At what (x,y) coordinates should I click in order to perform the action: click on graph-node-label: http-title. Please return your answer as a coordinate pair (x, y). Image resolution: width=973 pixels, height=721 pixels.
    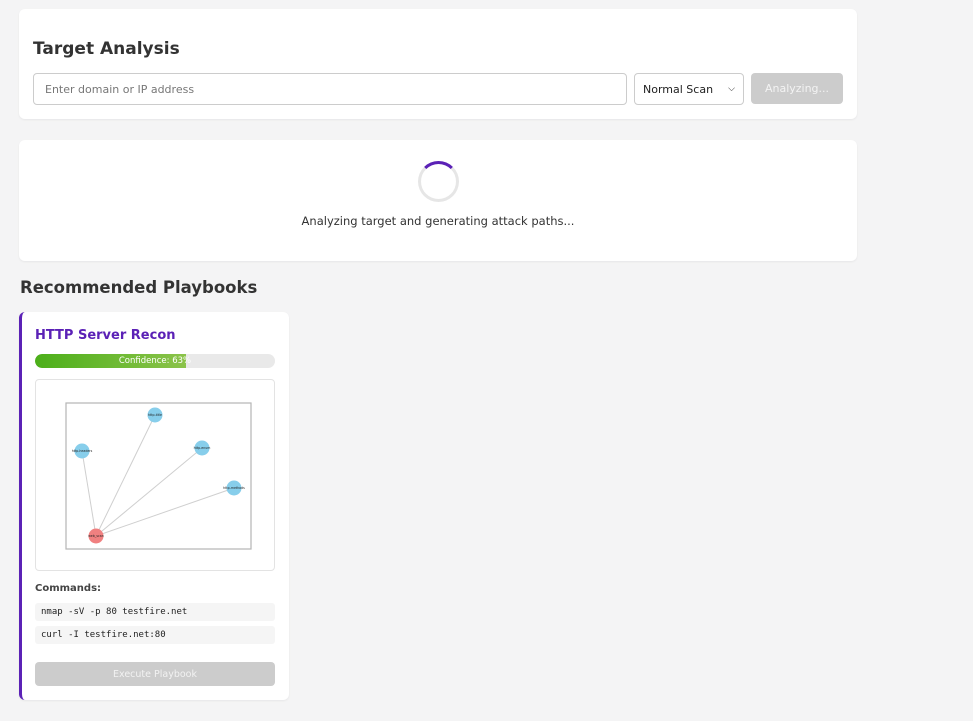
    Looking at the image, I should click on (155, 415).